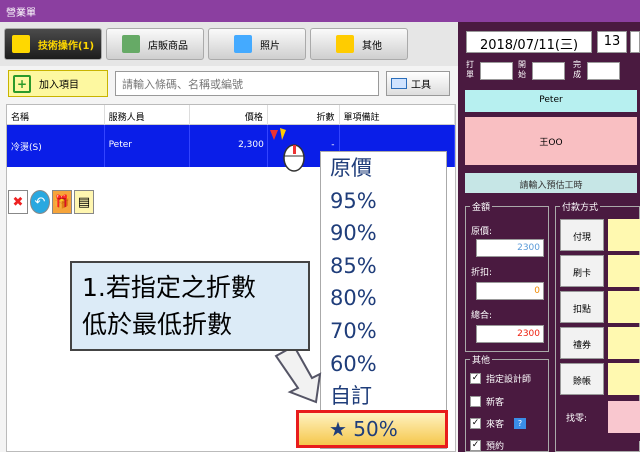 The width and height of the screenshot is (640, 452). Describe the element at coordinates (56, 146) in the screenshot. I see `row-name: 冷燙(S)` at that location.